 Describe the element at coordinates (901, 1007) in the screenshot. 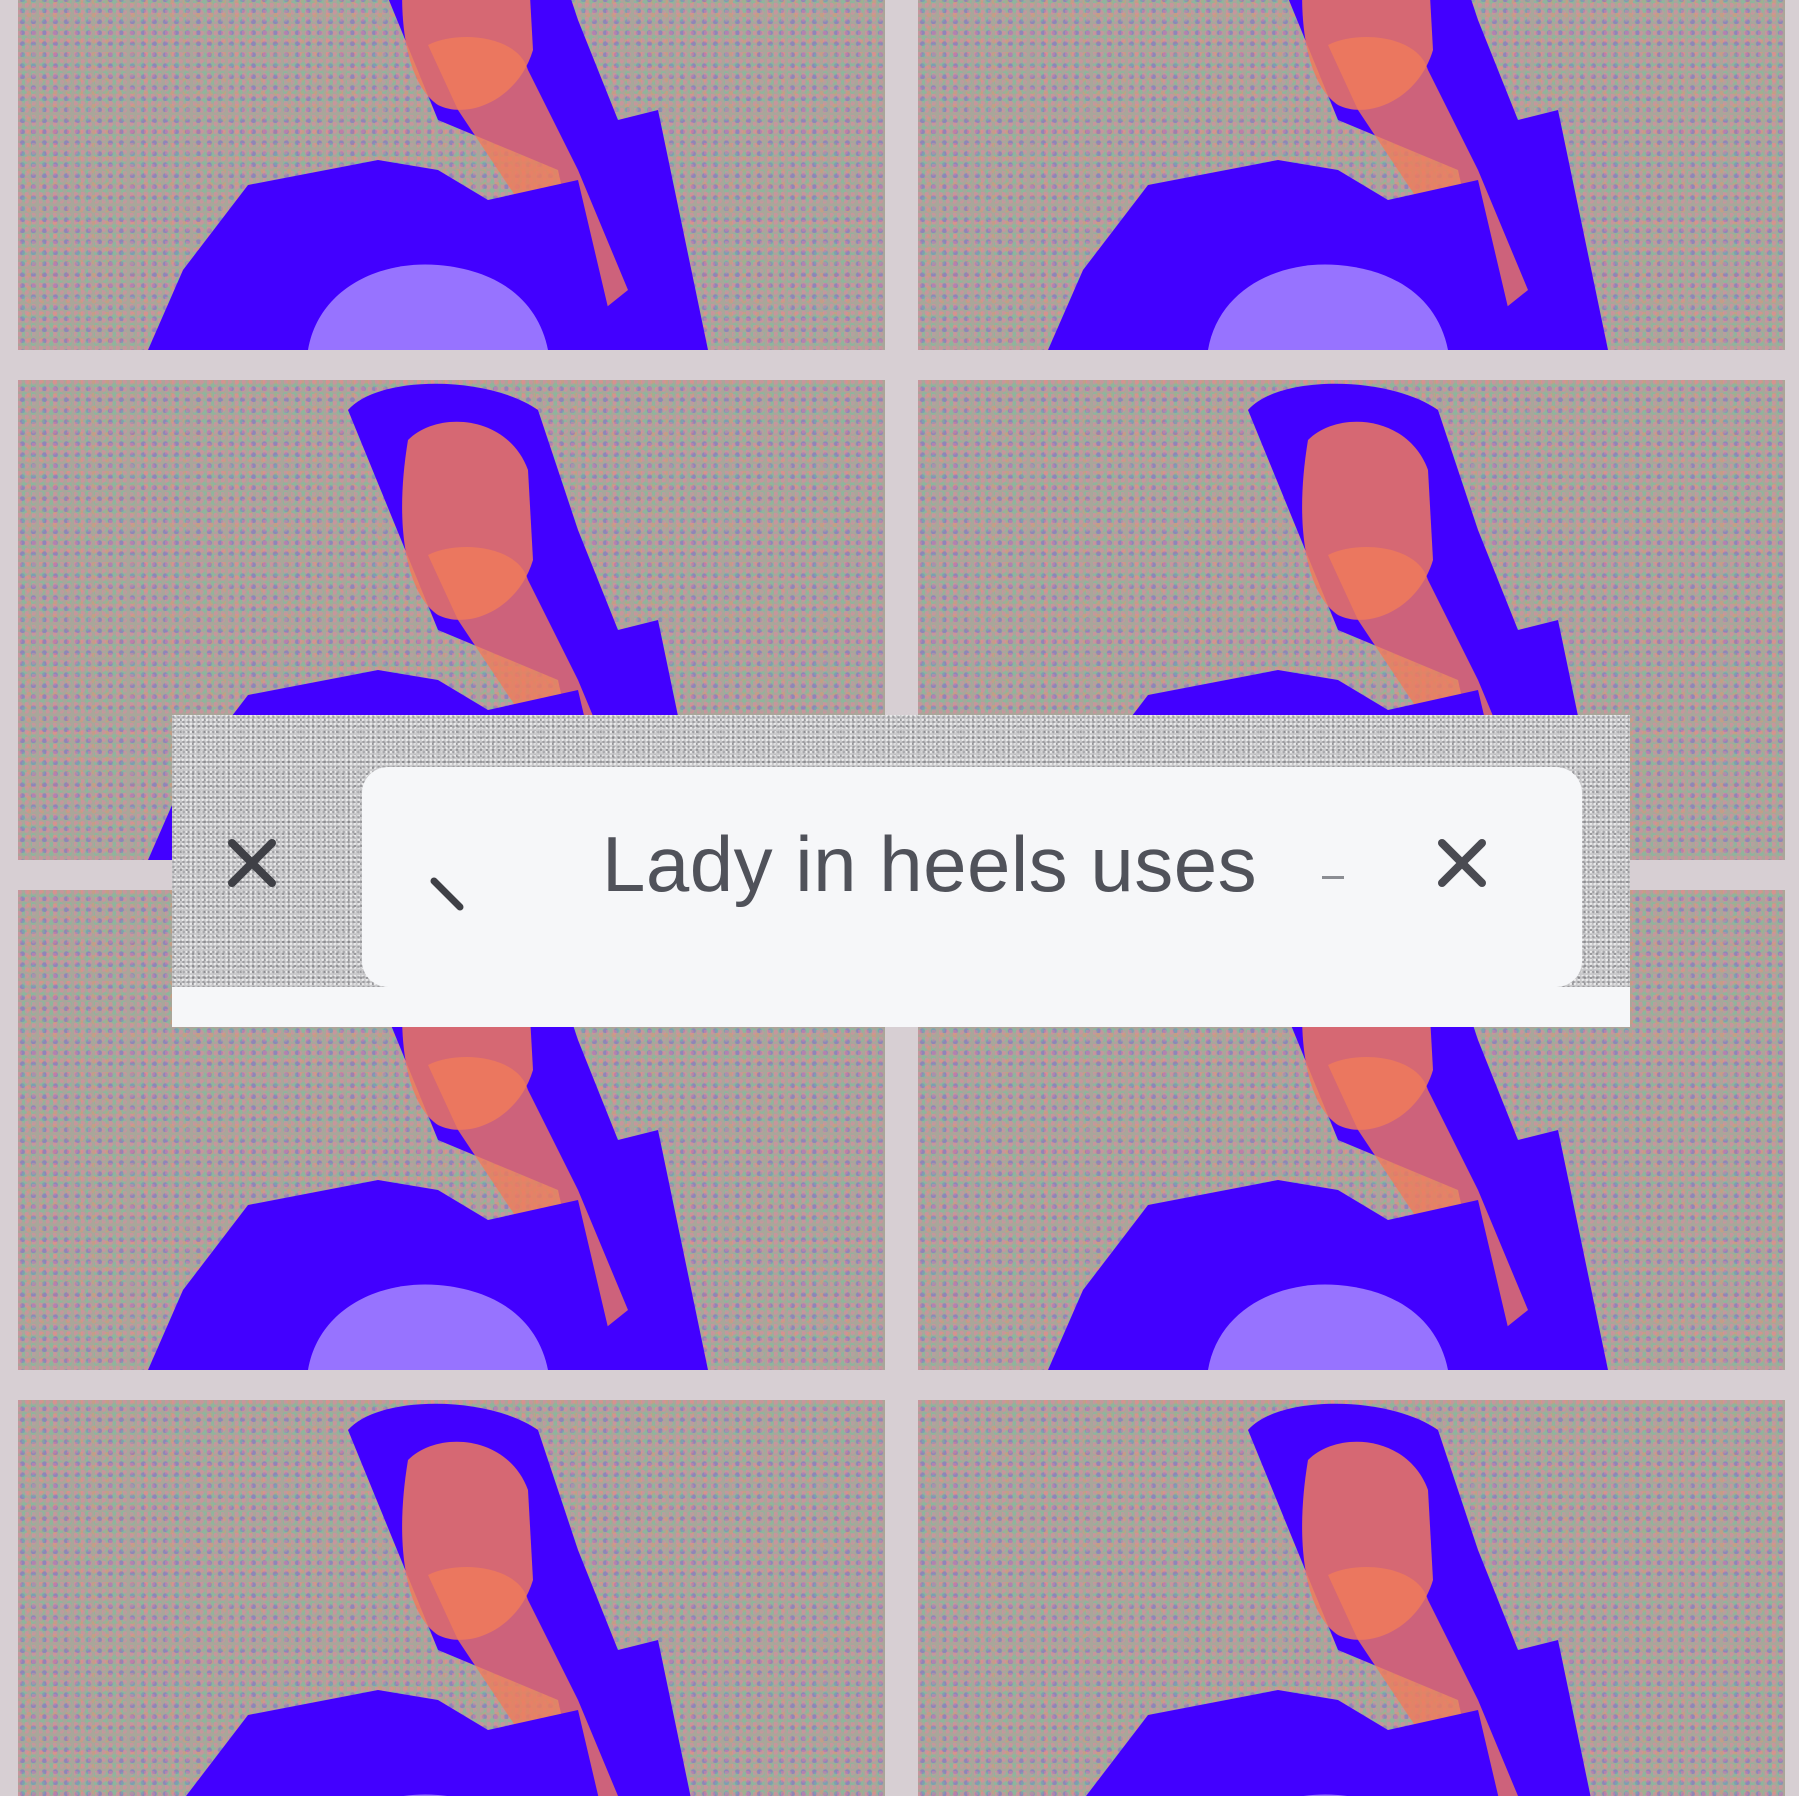

I see `overlay-bottom-strip` at that location.